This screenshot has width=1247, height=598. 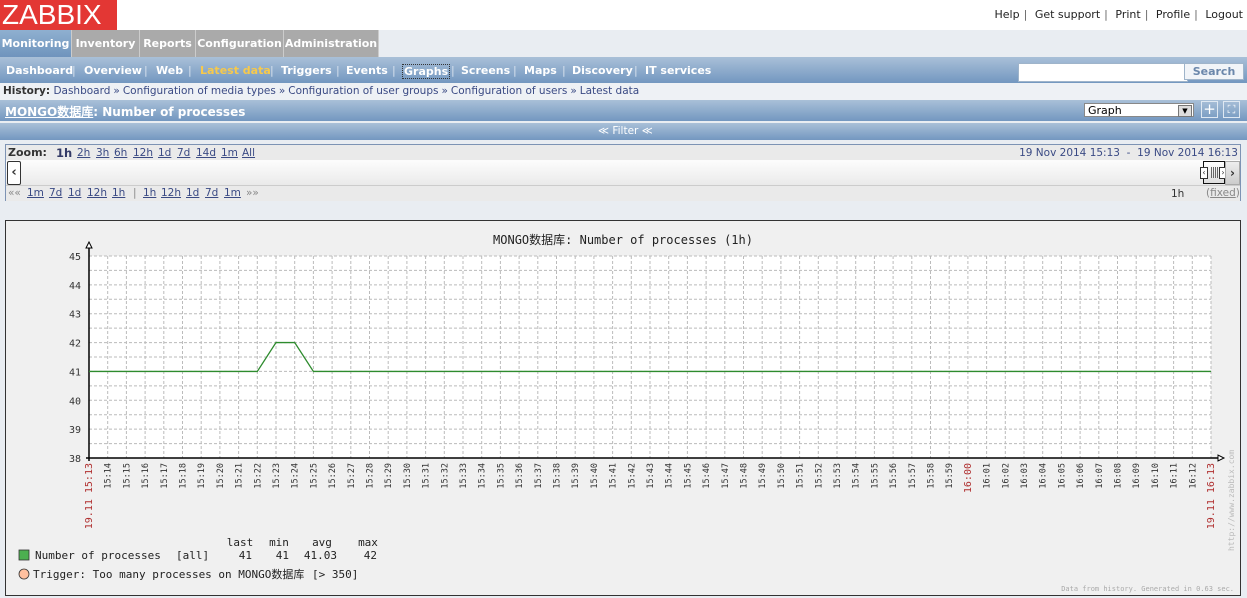 I want to click on x-tick-label: 15:29, so click(x=389, y=476).